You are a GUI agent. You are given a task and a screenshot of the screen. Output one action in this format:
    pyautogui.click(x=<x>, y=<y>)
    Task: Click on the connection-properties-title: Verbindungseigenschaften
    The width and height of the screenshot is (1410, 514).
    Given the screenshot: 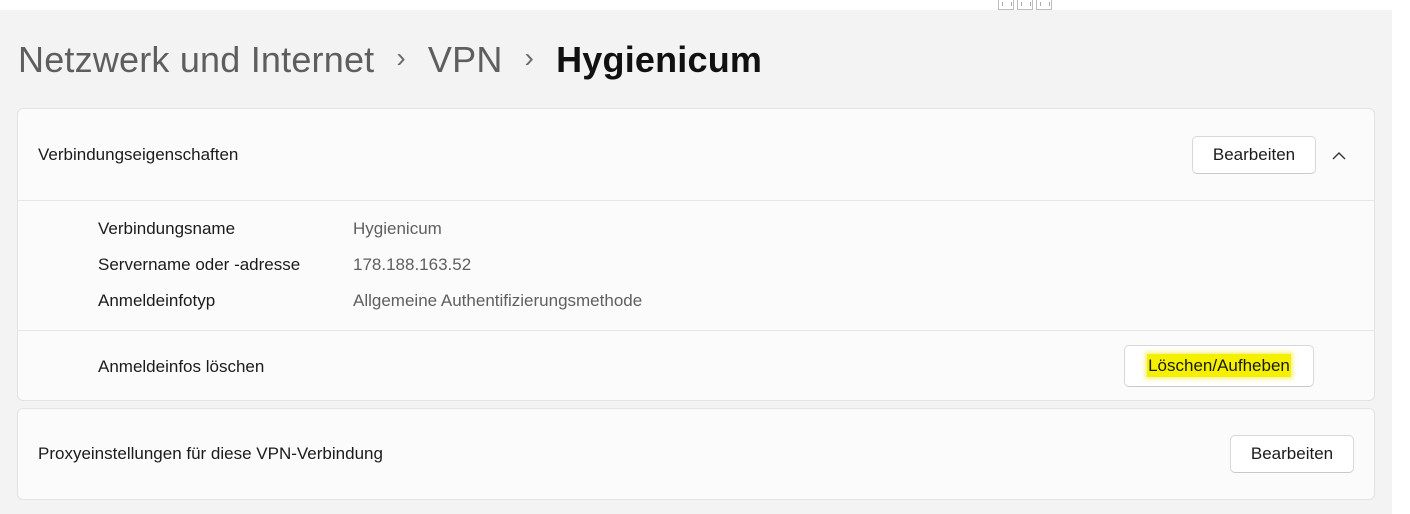 What is the action you would take?
    pyautogui.click(x=138, y=154)
    